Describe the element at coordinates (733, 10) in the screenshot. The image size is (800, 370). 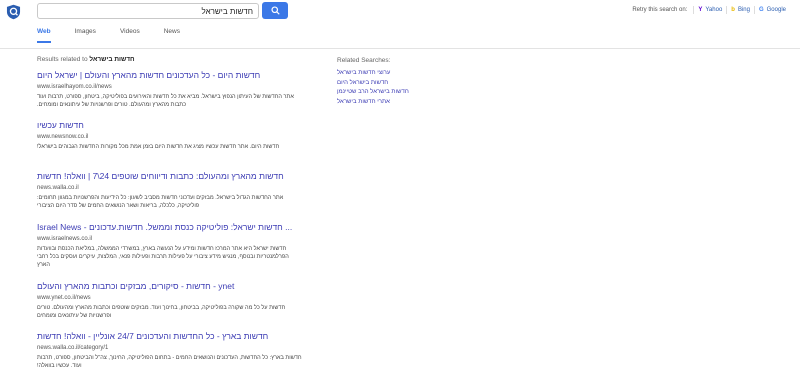
I see `bing-icon: b` at that location.